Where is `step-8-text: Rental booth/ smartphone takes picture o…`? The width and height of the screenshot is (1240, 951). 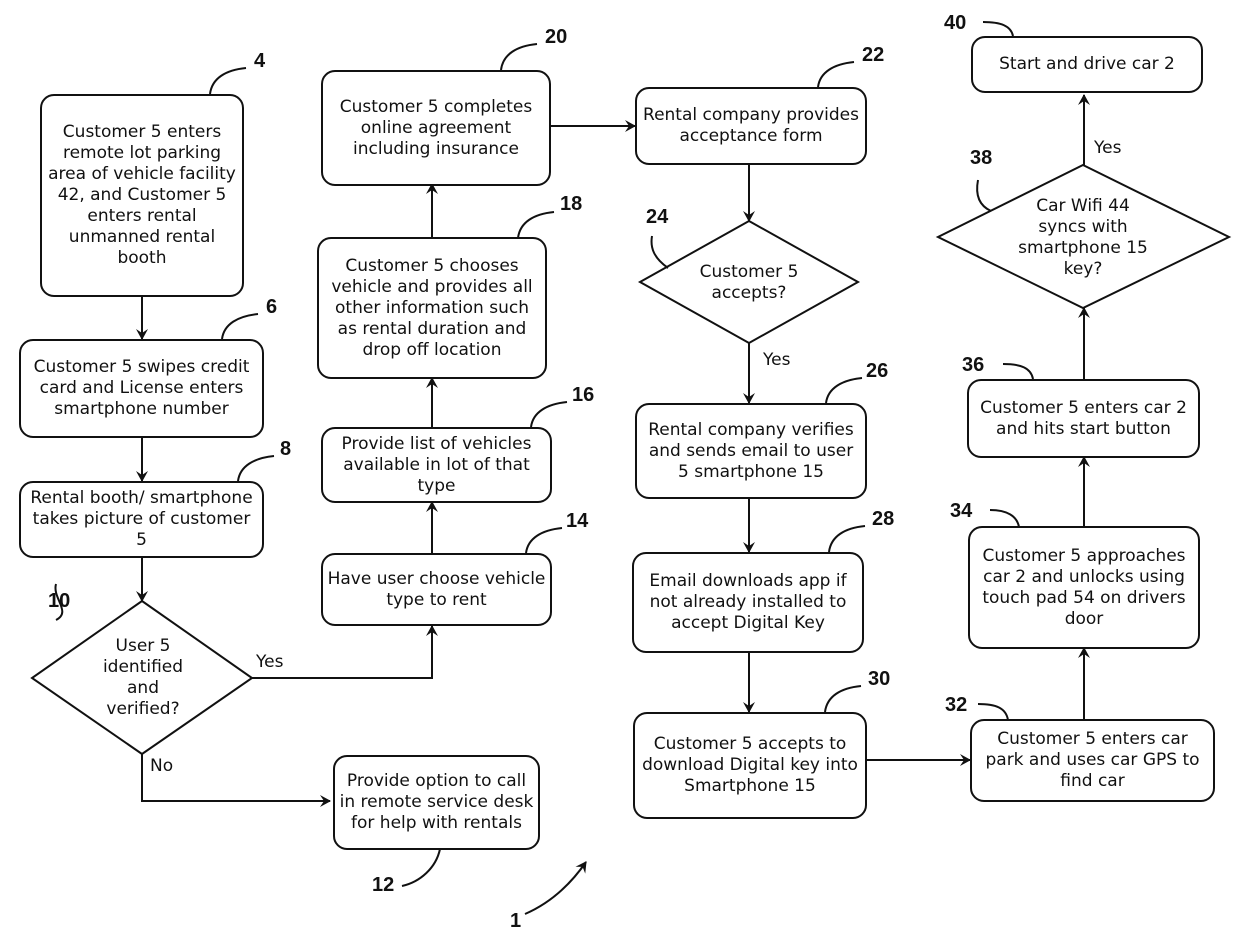
step-8-text: Rental booth/ smartphone takes picture o… is located at coordinates (141, 519).